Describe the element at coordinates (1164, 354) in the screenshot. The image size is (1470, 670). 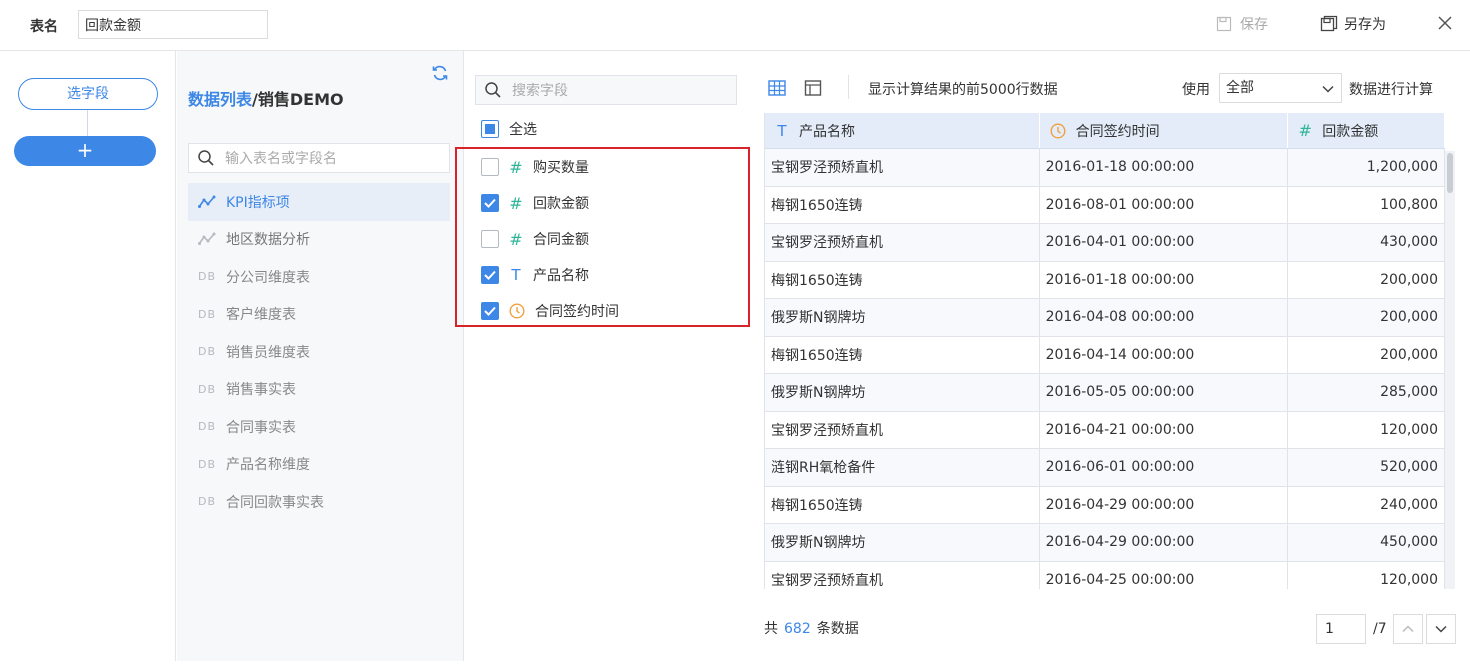
I see `cell-date: 2016-04-14 00:00:00` at that location.